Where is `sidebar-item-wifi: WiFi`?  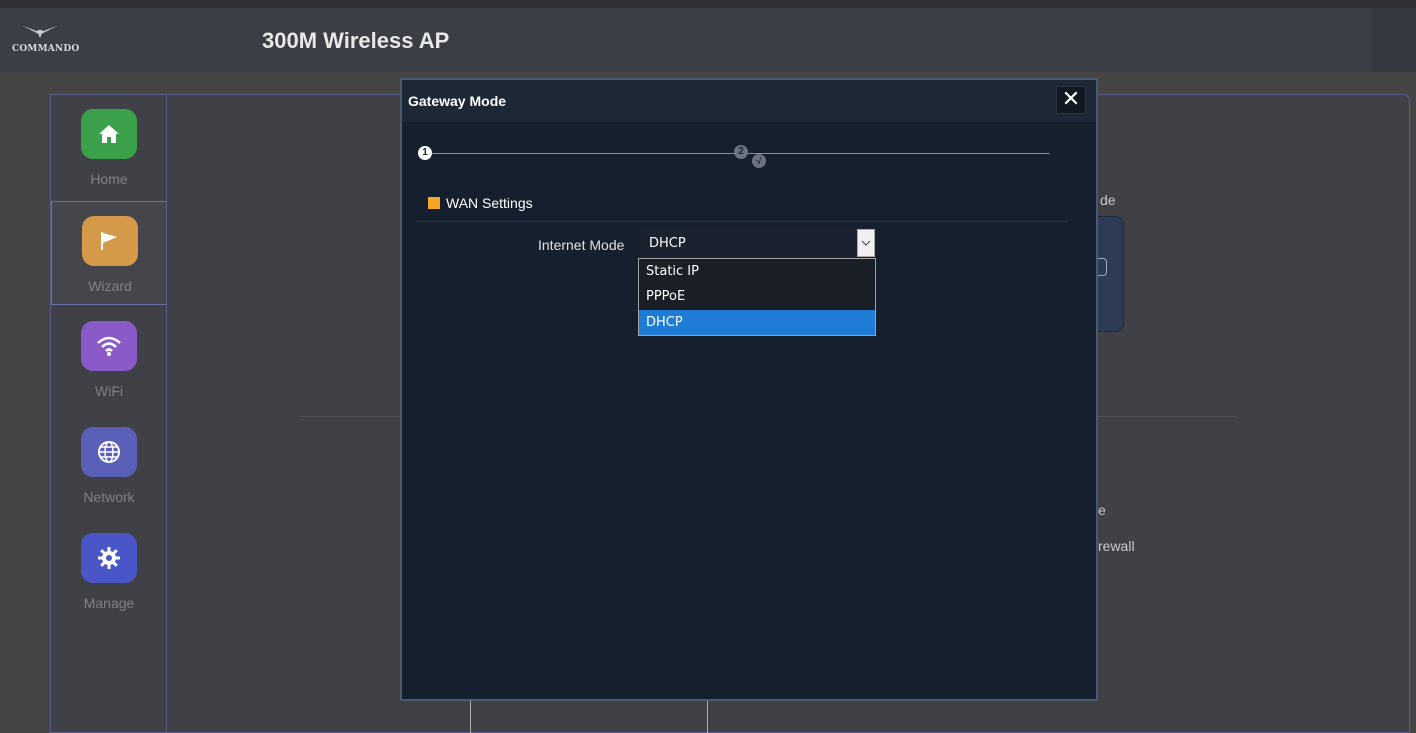 sidebar-item-wifi: WiFi is located at coordinates (109, 359).